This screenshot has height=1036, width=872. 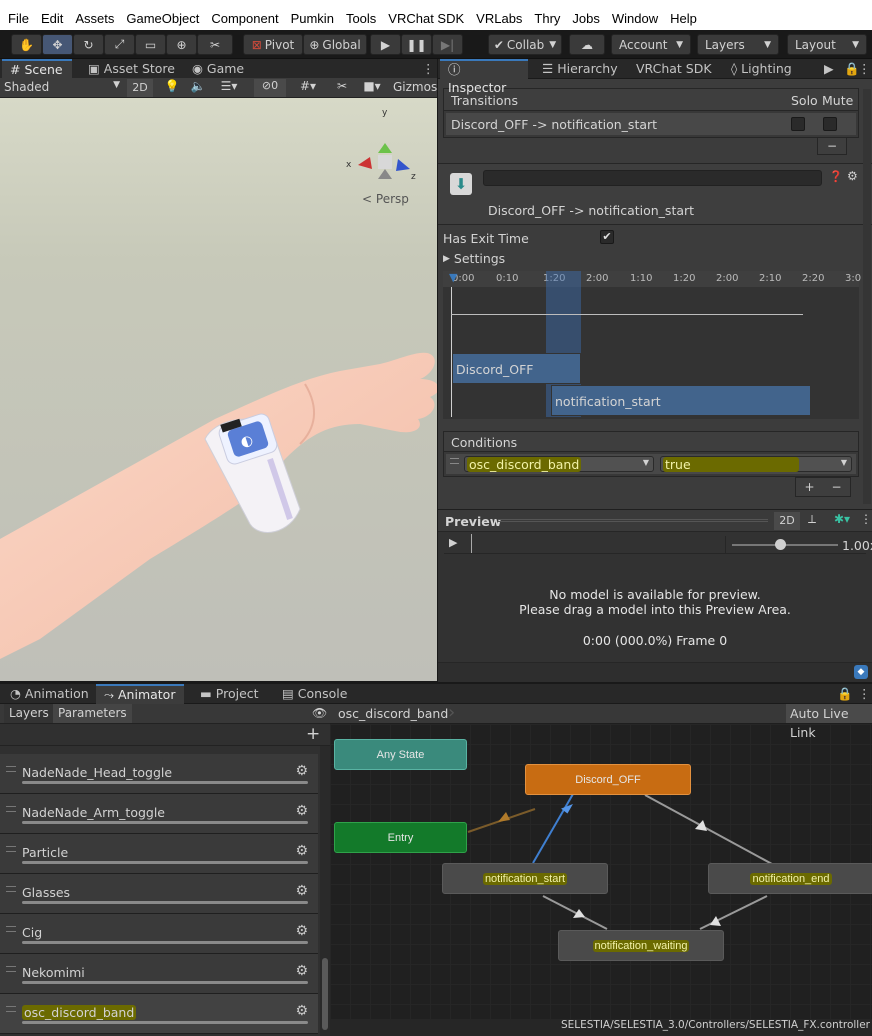 I want to click on tab-animator: ⤳ Animator, so click(x=140, y=694).